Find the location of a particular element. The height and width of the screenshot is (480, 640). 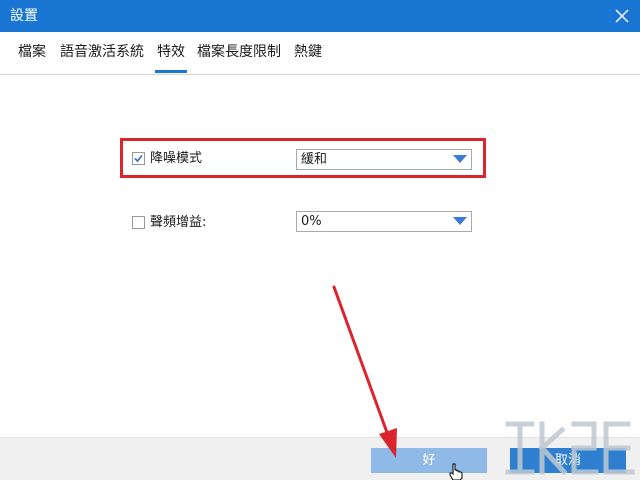

watermark-logo is located at coordinates (570, 448).